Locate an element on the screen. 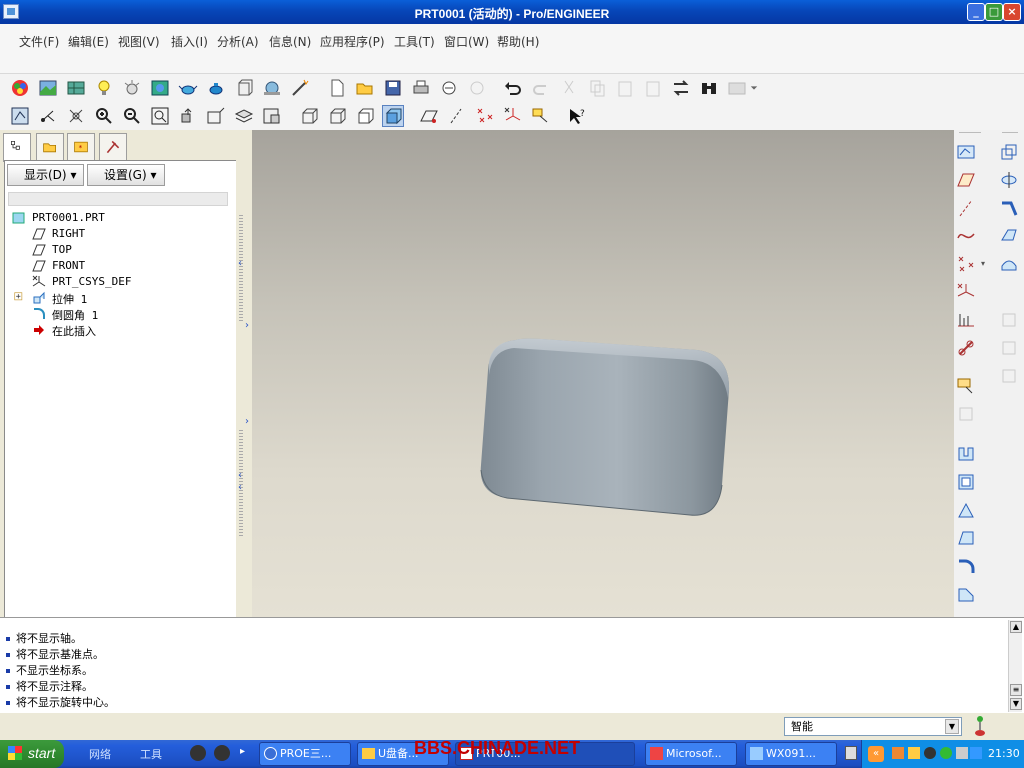 Image resolution: width=1024 pixels, height=768 pixels. magic-wand-icon is located at coordinates (300, 88).